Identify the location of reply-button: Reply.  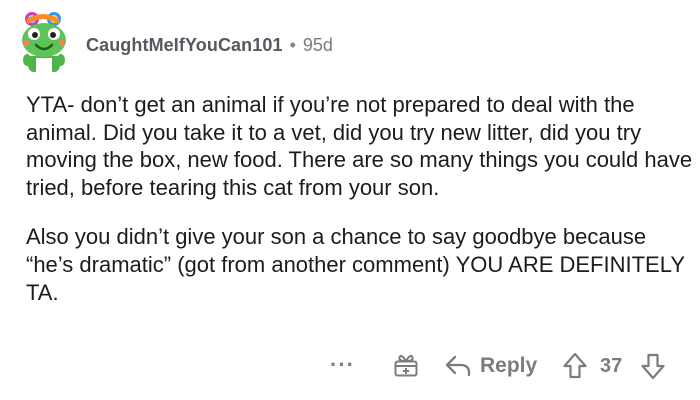
(490, 366).